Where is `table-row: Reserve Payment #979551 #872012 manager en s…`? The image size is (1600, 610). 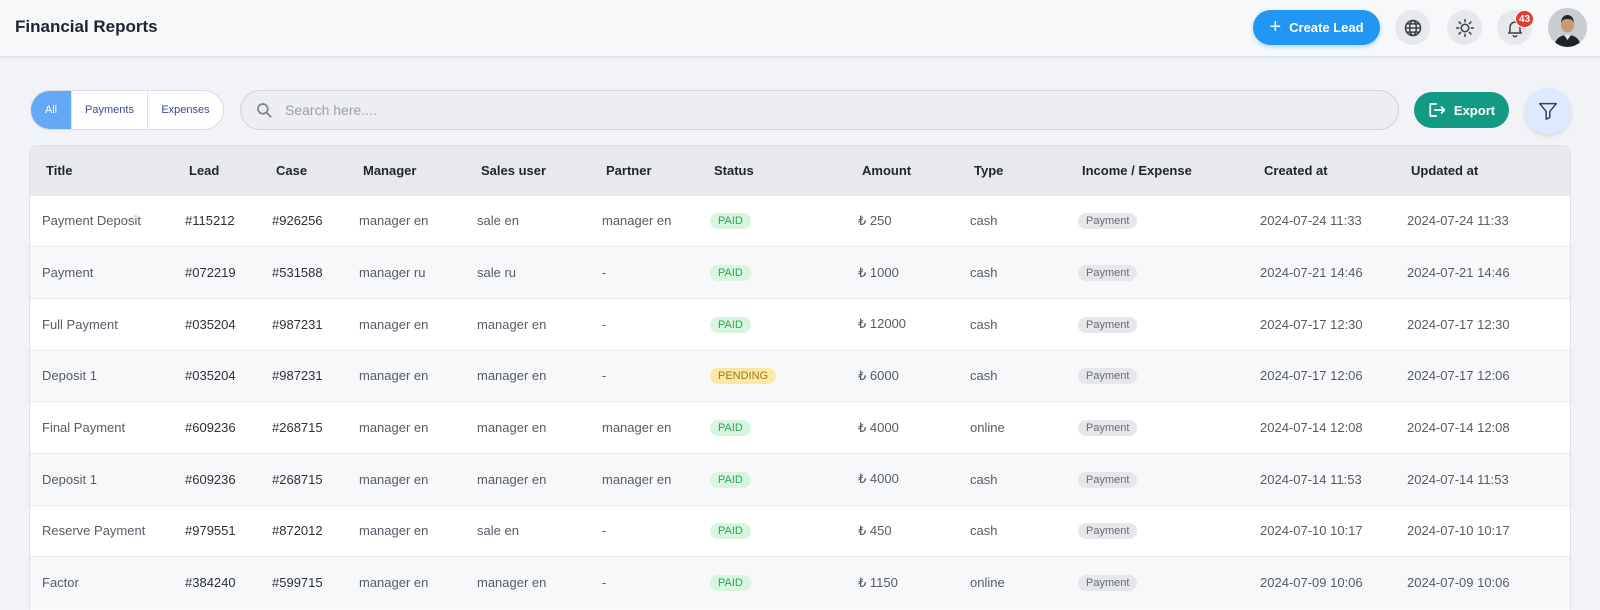 table-row: Reserve Payment #979551 #872012 manager en s… is located at coordinates (800, 530).